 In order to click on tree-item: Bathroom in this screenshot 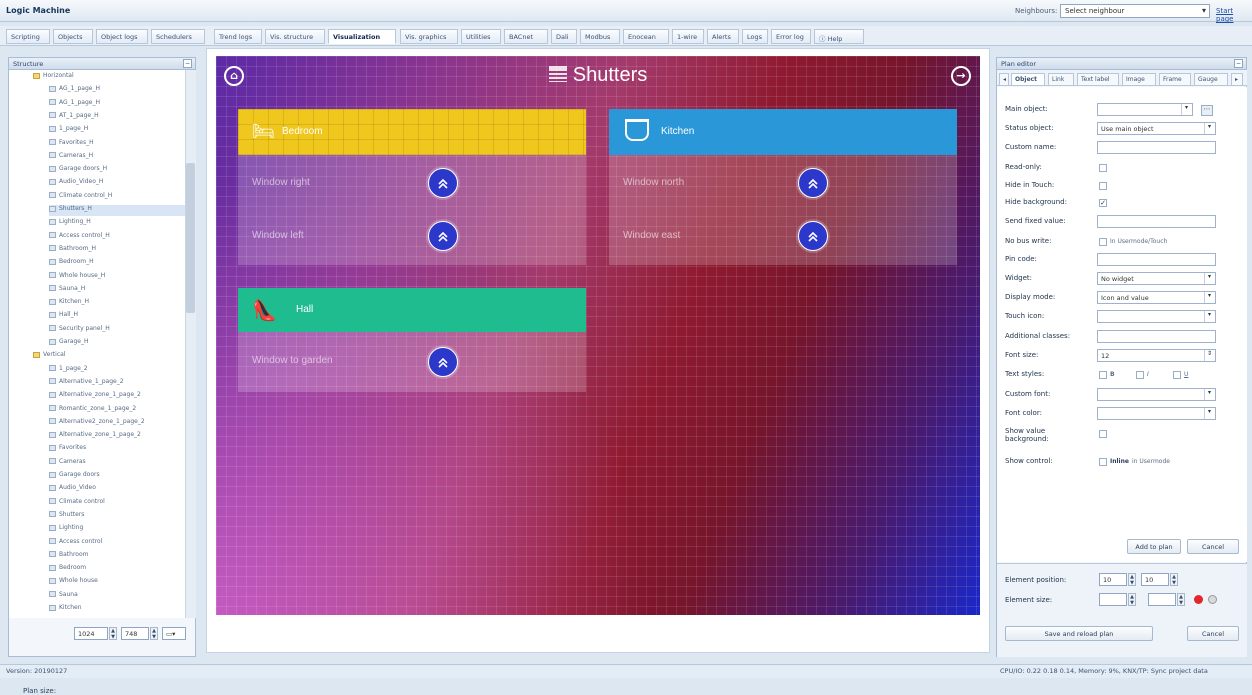, I will do `click(68, 556)`.